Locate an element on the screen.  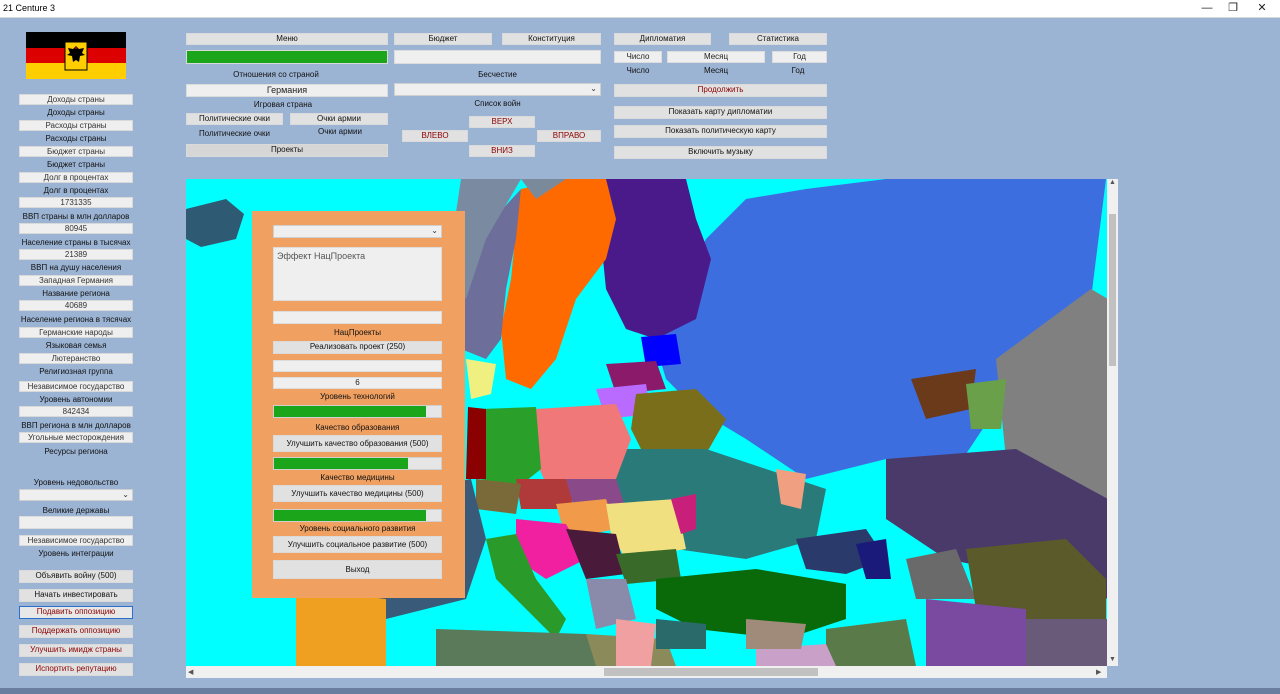
relations-label: Отношения со страной is located at coordinates (276, 74).